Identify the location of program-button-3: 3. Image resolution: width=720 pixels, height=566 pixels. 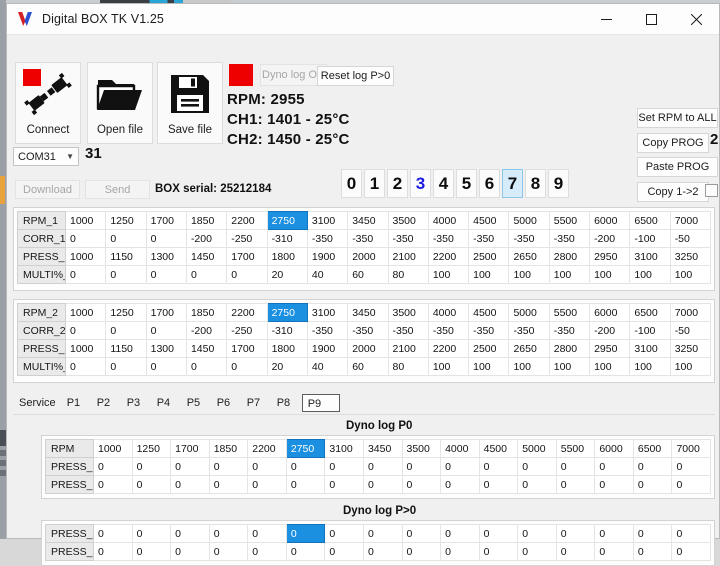
(420, 183).